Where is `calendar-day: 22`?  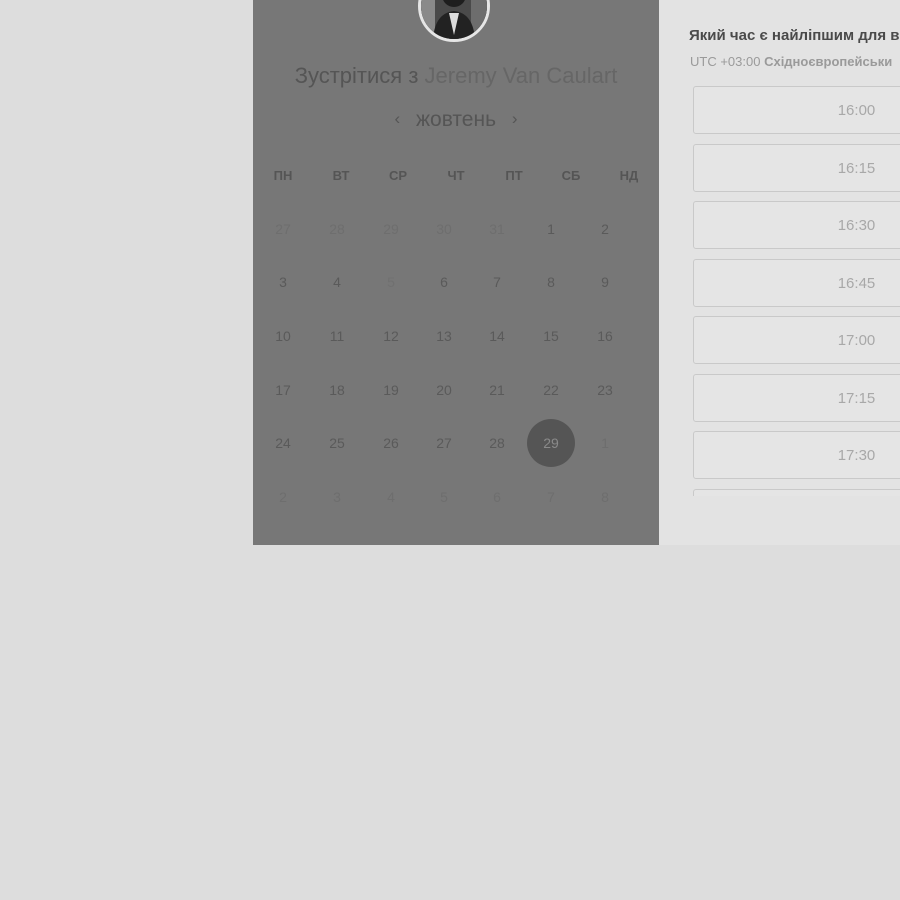 calendar-day: 22 is located at coordinates (551, 390).